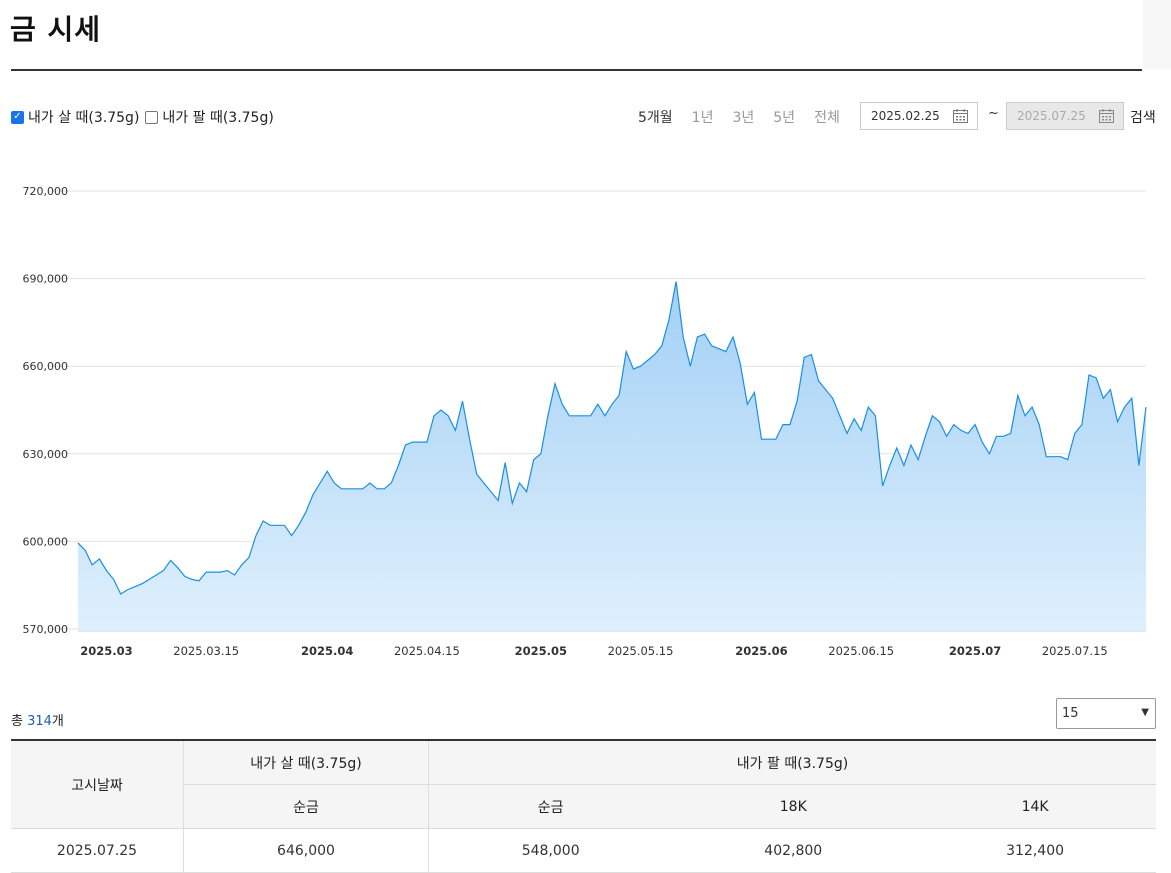 Image resolution: width=1171 pixels, height=873 pixels. Describe the element at coordinates (19, 721) in the screenshot. I see `total-prefix: 총` at that location.